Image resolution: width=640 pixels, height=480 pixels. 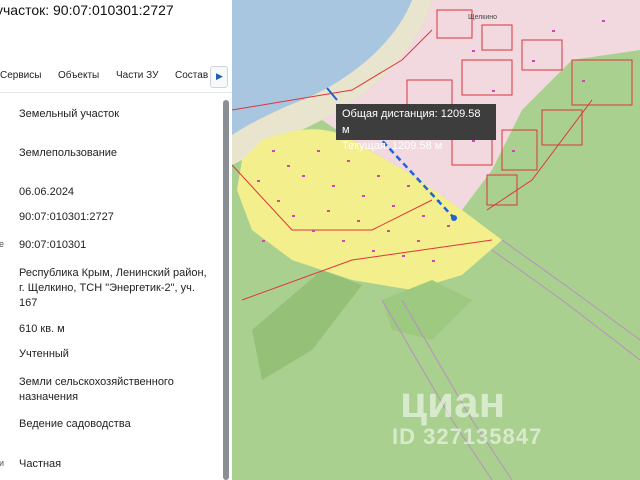 What do you see at coordinates (53, 245) in the screenshot?
I see `field-quarter: 90:07:010301` at bounding box center [53, 245].